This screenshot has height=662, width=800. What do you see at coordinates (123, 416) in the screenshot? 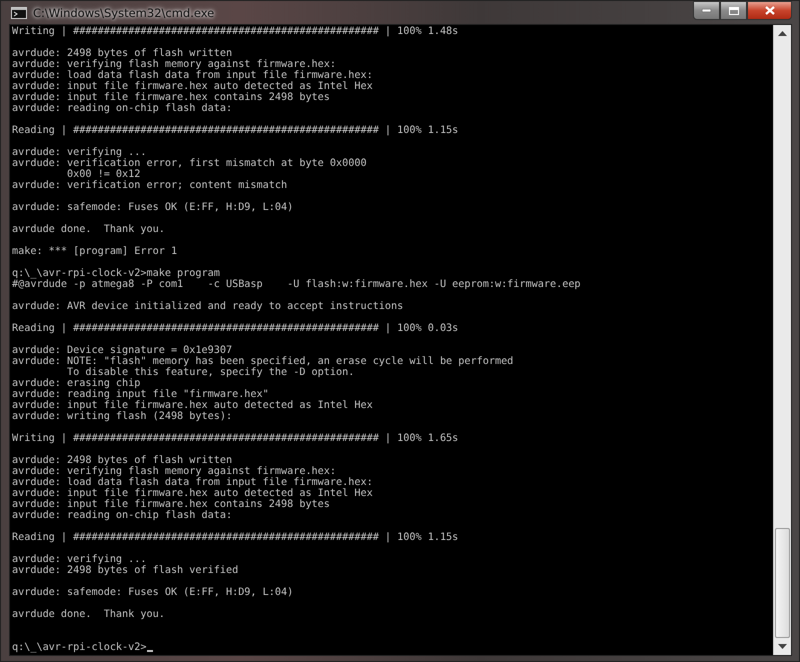
I see `console-line: avrdude: writing flash (2498 bytes):` at bounding box center [123, 416].